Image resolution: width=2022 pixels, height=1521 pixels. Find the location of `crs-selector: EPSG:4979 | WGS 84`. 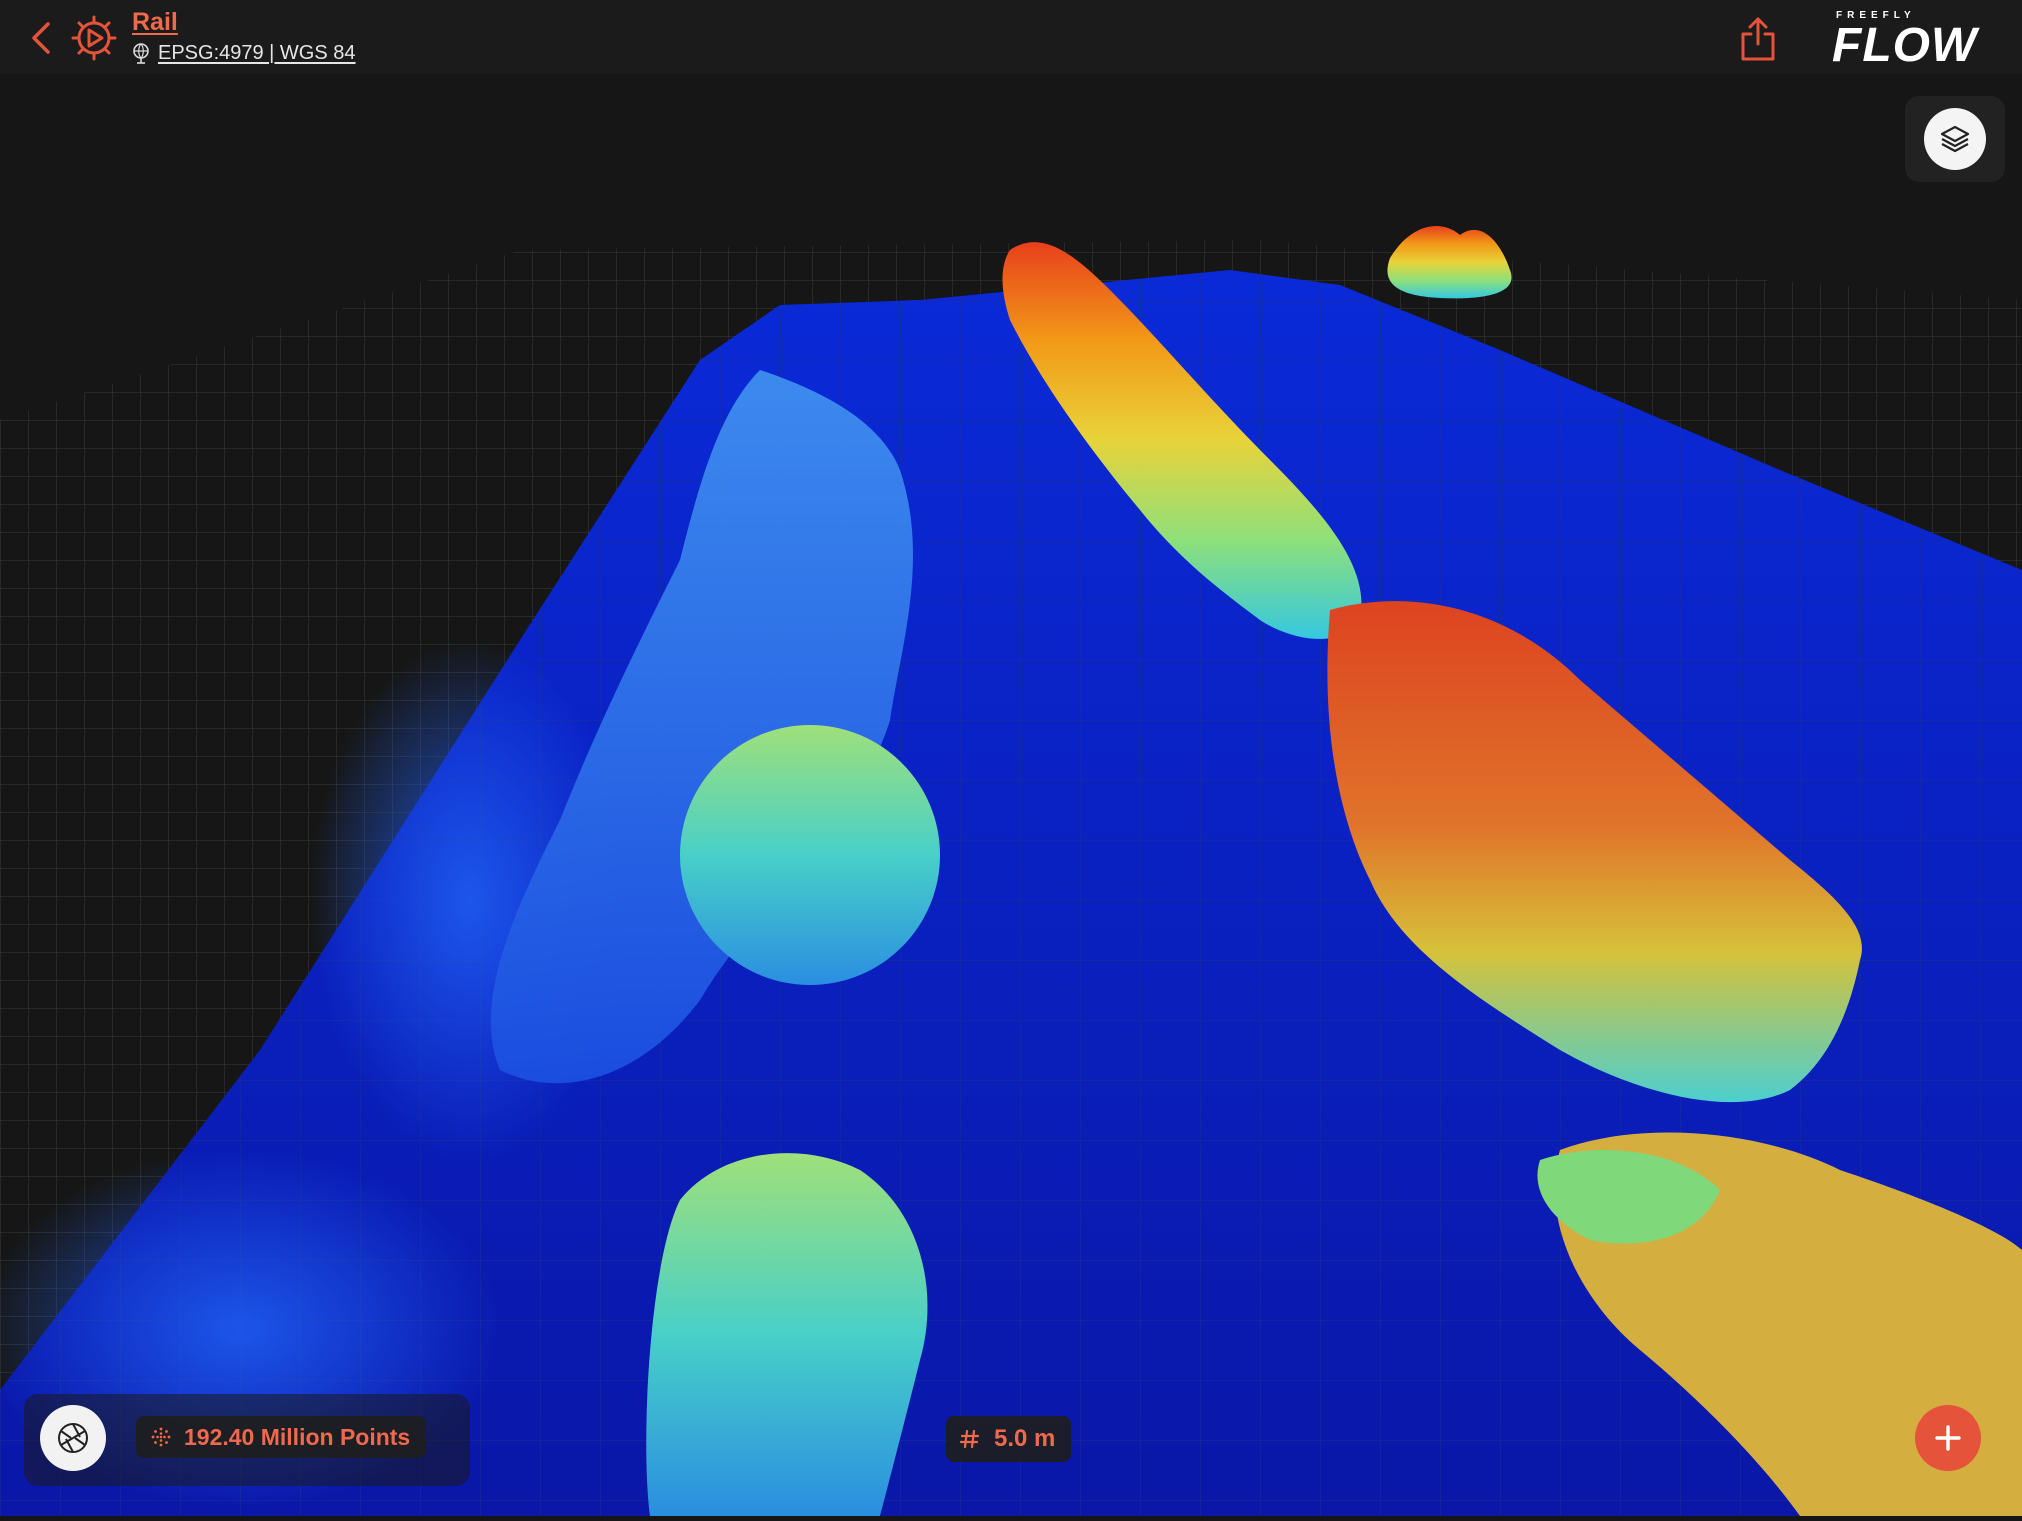

crs-selector: EPSG:4979 | WGS 84 is located at coordinates (244, 53).